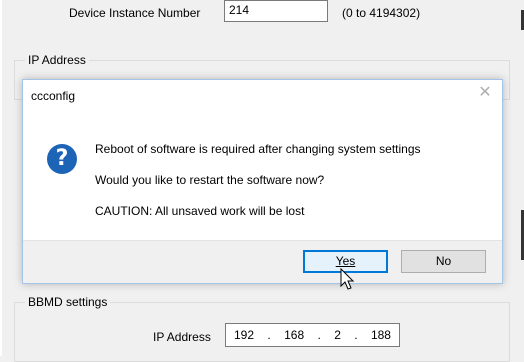 This screenshot has width=524, height=362. Describe the element at coordinates (244, 335) in the screenshot. I see `ip-octet-1: 192` at that location.